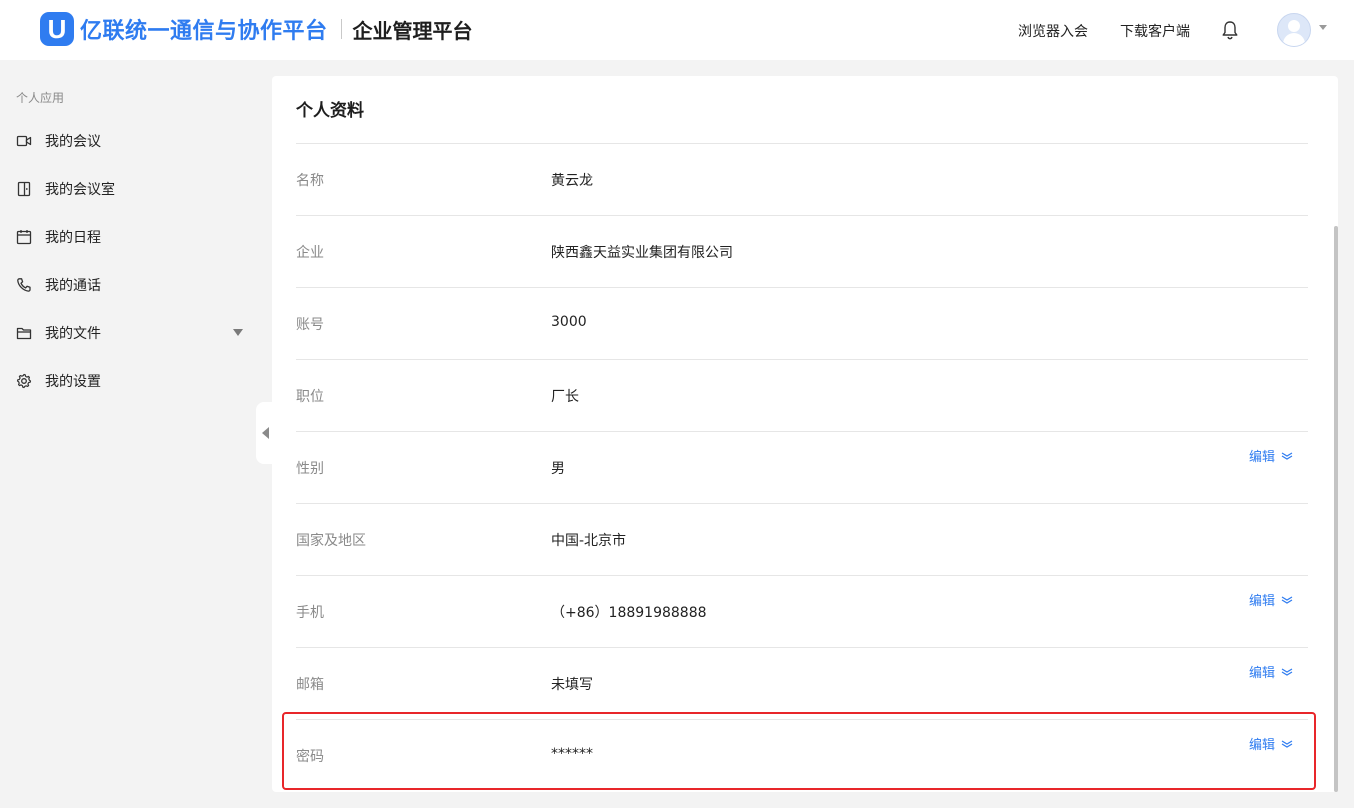 The height and width of the screenshot is (808, 1354). I want to click on profile-row-email: 邮箱 未填写 编辑, so click(802, 684).